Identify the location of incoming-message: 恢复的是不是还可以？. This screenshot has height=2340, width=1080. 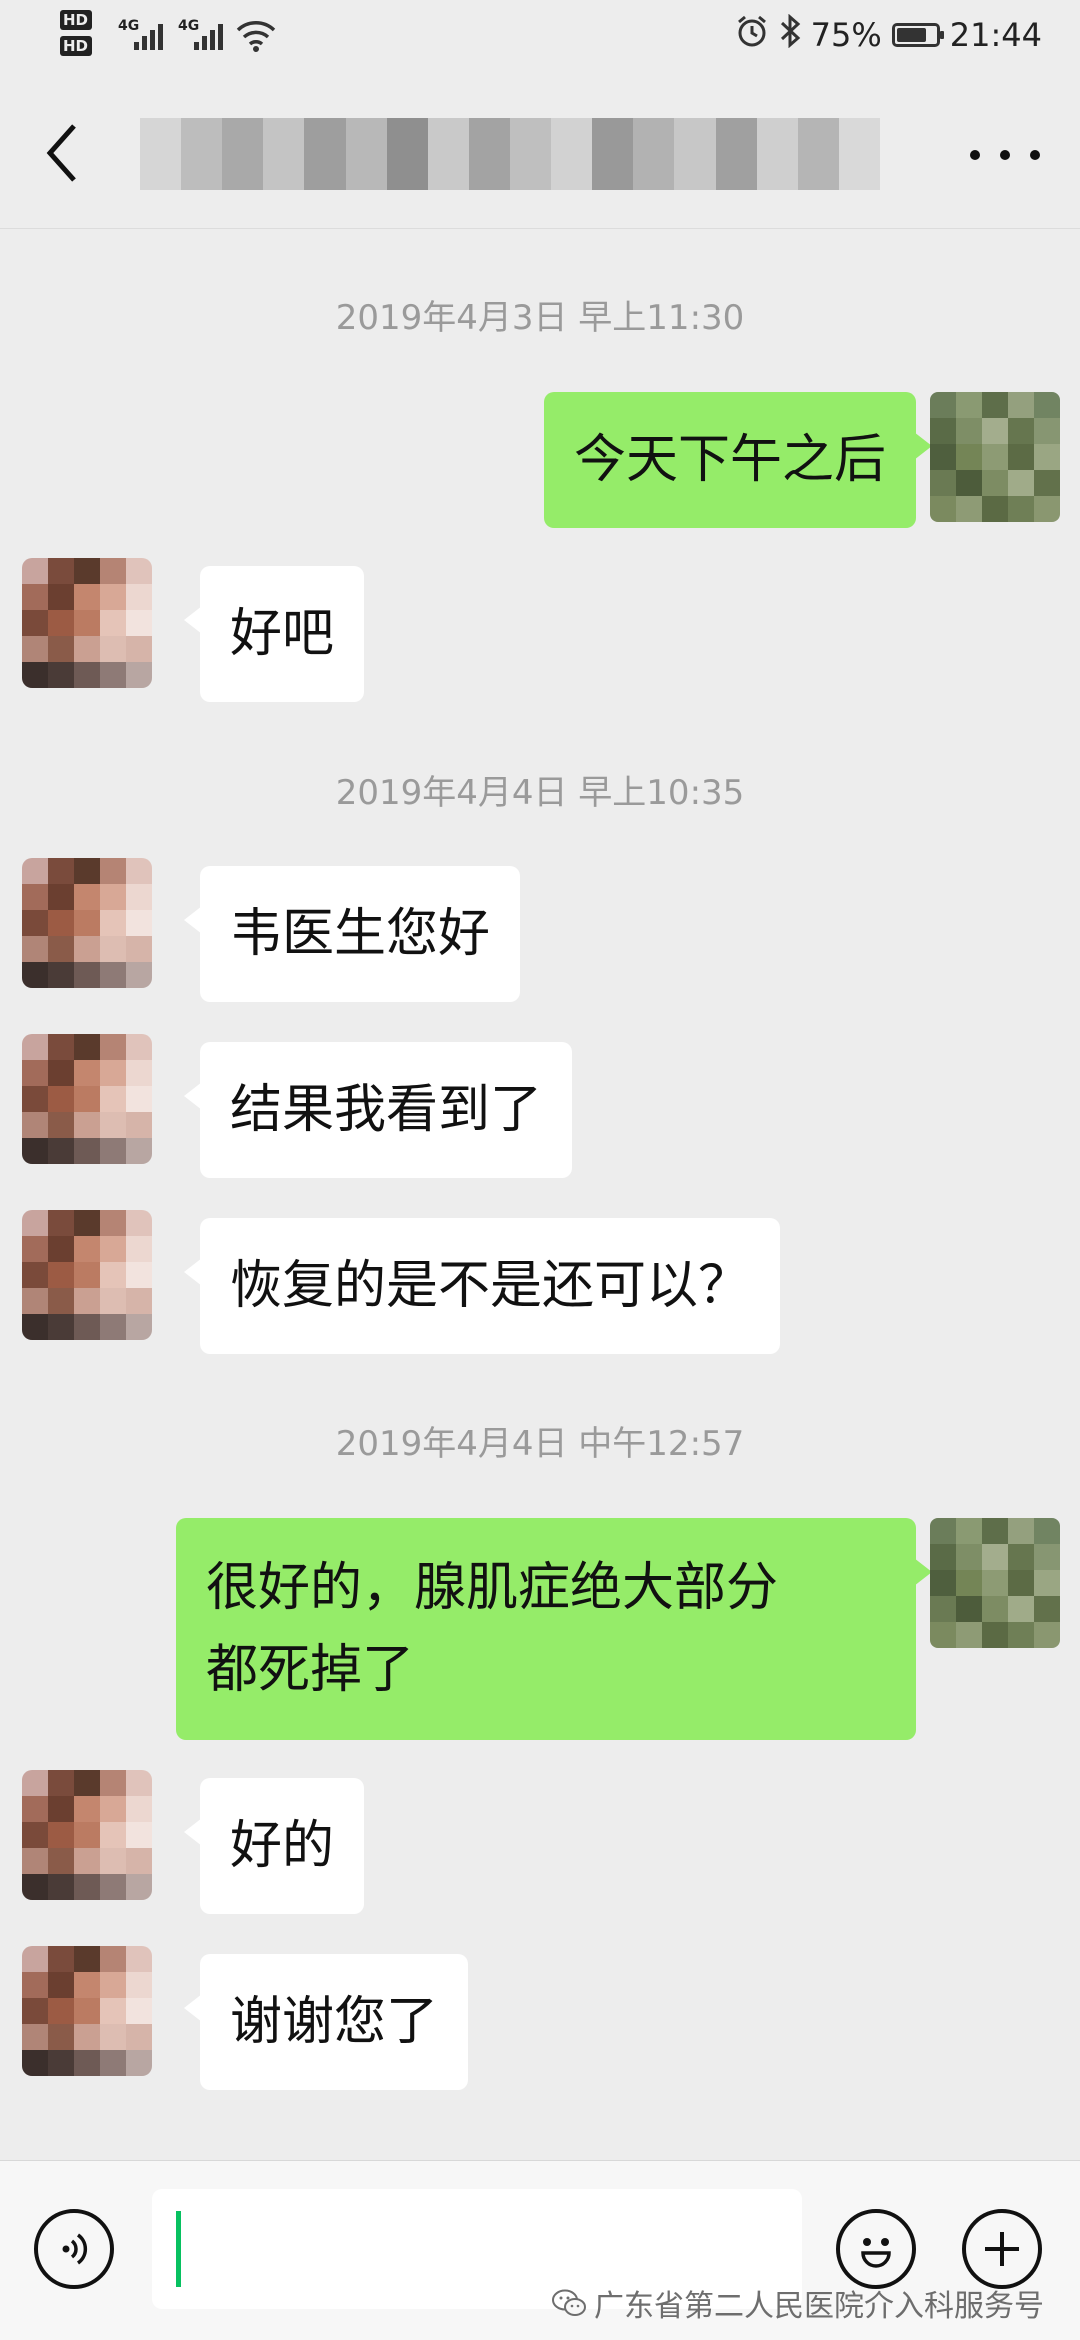
(482, 1286).